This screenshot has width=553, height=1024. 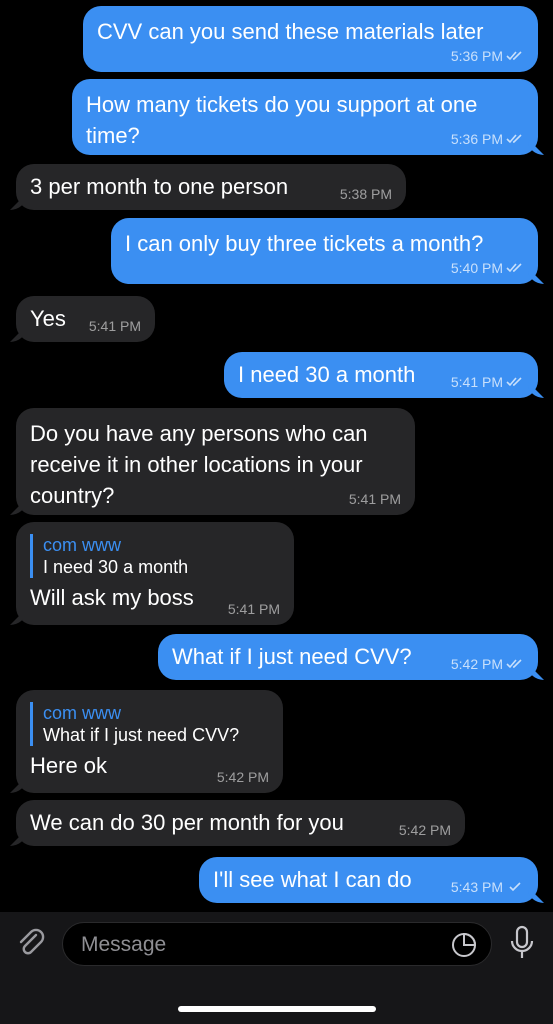 I want to click on message-meta: 5:38 PM, so click(x=366, y=194).